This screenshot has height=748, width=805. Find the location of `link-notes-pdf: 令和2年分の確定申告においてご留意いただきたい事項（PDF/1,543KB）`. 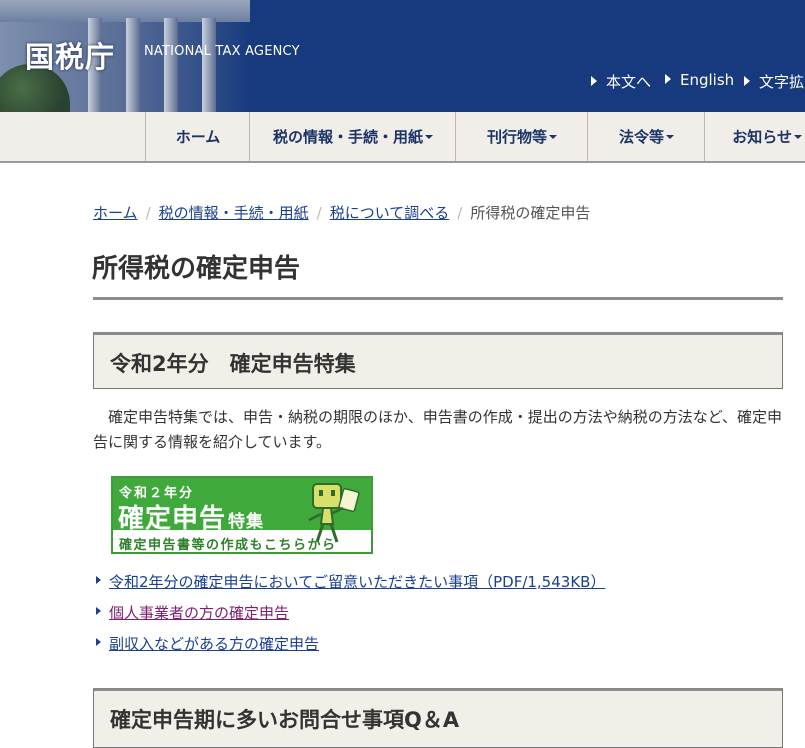

link-notes-pdf: 令和2年分の確定申告においてご留意いただきたい事項（PDF/1,543KB） is located at coordinates (357, 582).